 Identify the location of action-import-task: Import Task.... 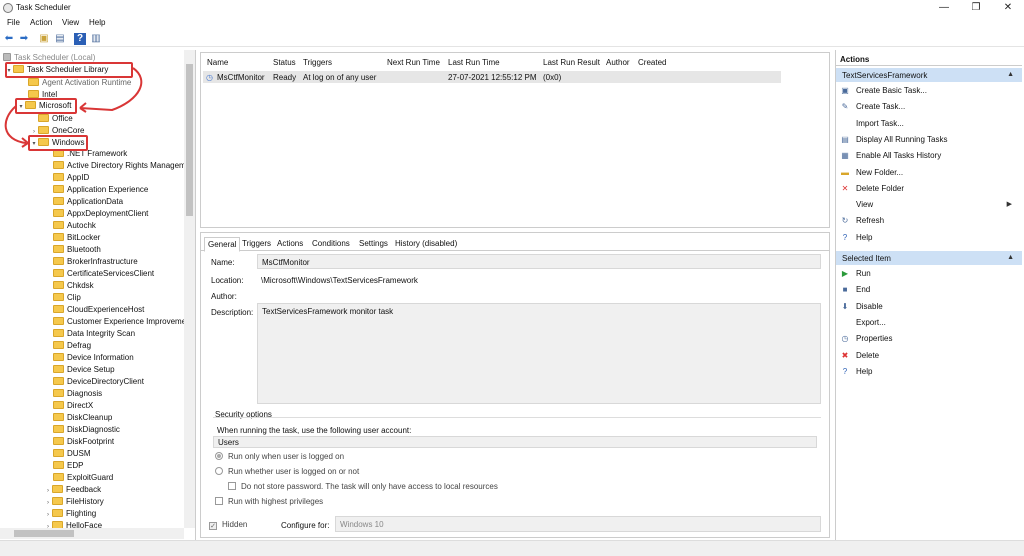
(930, 124).